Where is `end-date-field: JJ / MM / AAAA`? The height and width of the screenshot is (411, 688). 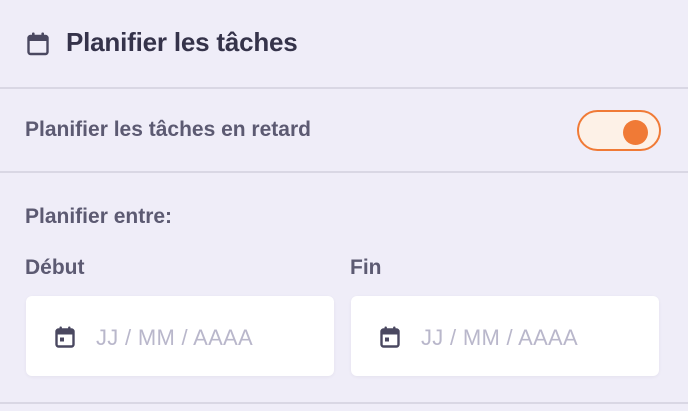
end-date-field: JJ / MM / AAAA is located at coordinates (505, 336).